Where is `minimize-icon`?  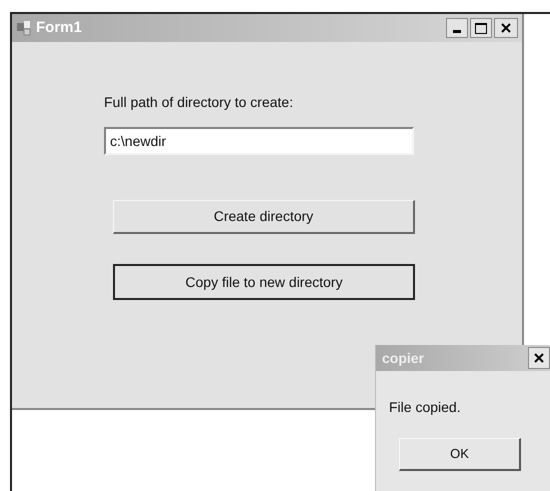 minimize-icon is located at coordinates (457, 31).